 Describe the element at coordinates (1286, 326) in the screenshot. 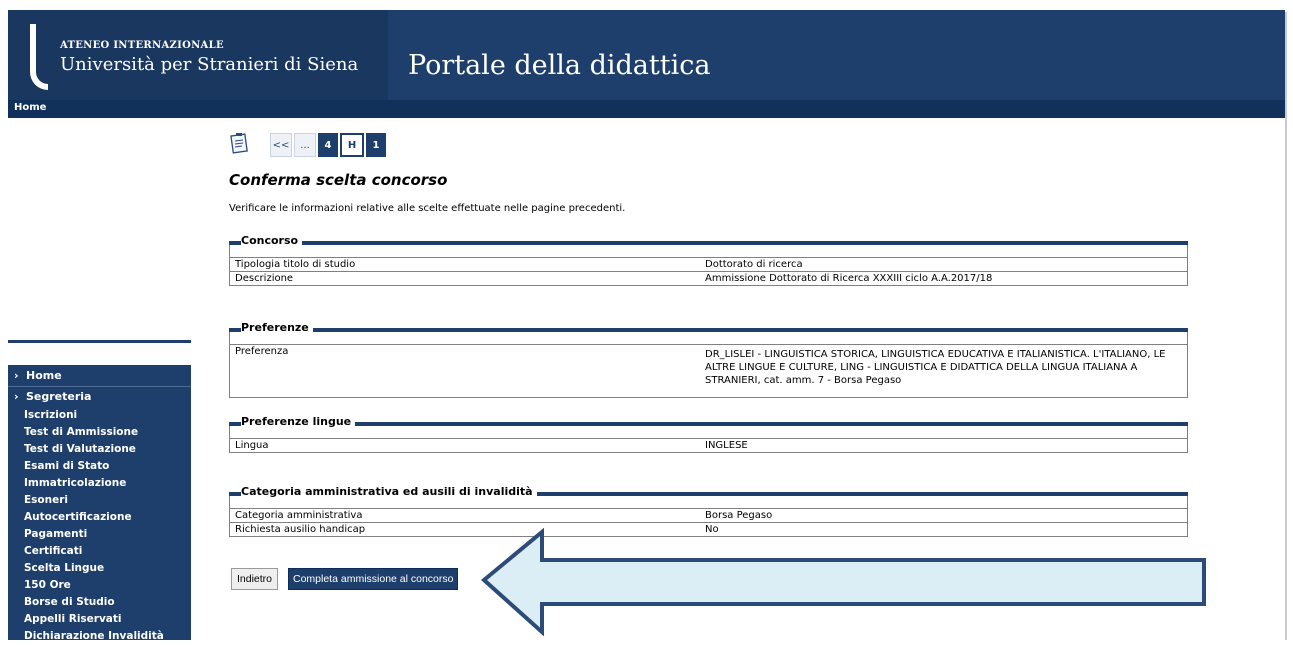

I see `page-scrollbar` at that location.